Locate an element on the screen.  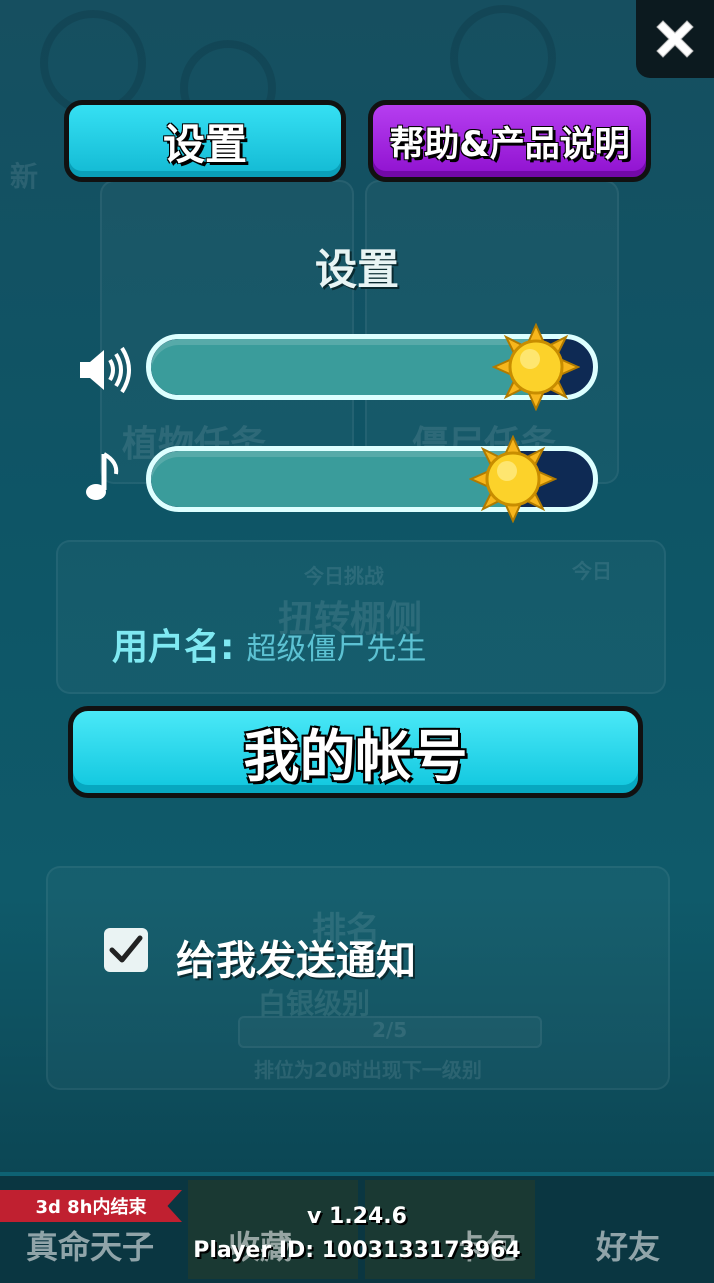
username-value: 超级僵尸先生 is located at coordinates (336, 649).